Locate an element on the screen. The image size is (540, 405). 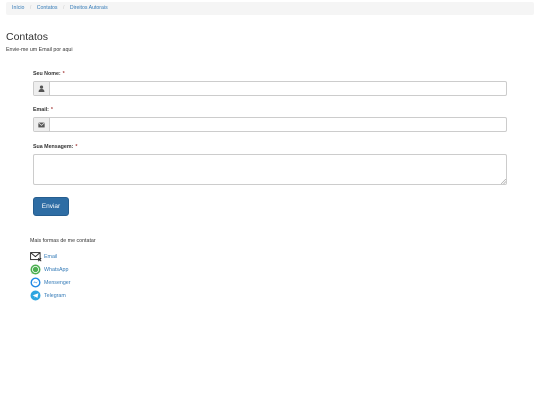
contact-messenger-link: Mensenger is located at coordinates (50, 282).